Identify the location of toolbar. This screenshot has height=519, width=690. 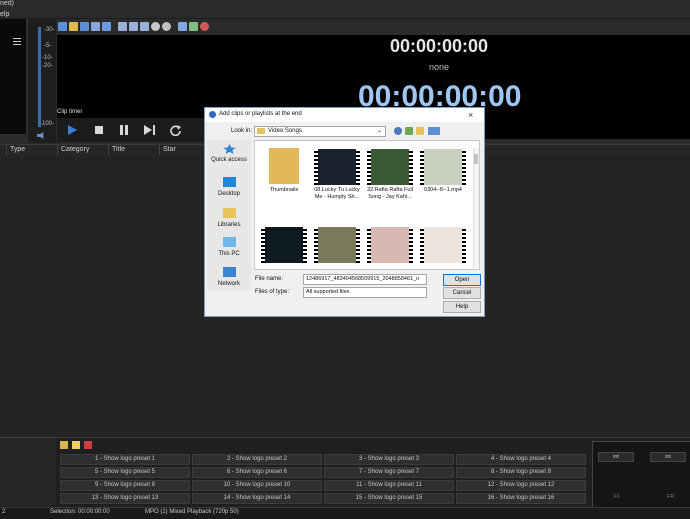
(152, 27).